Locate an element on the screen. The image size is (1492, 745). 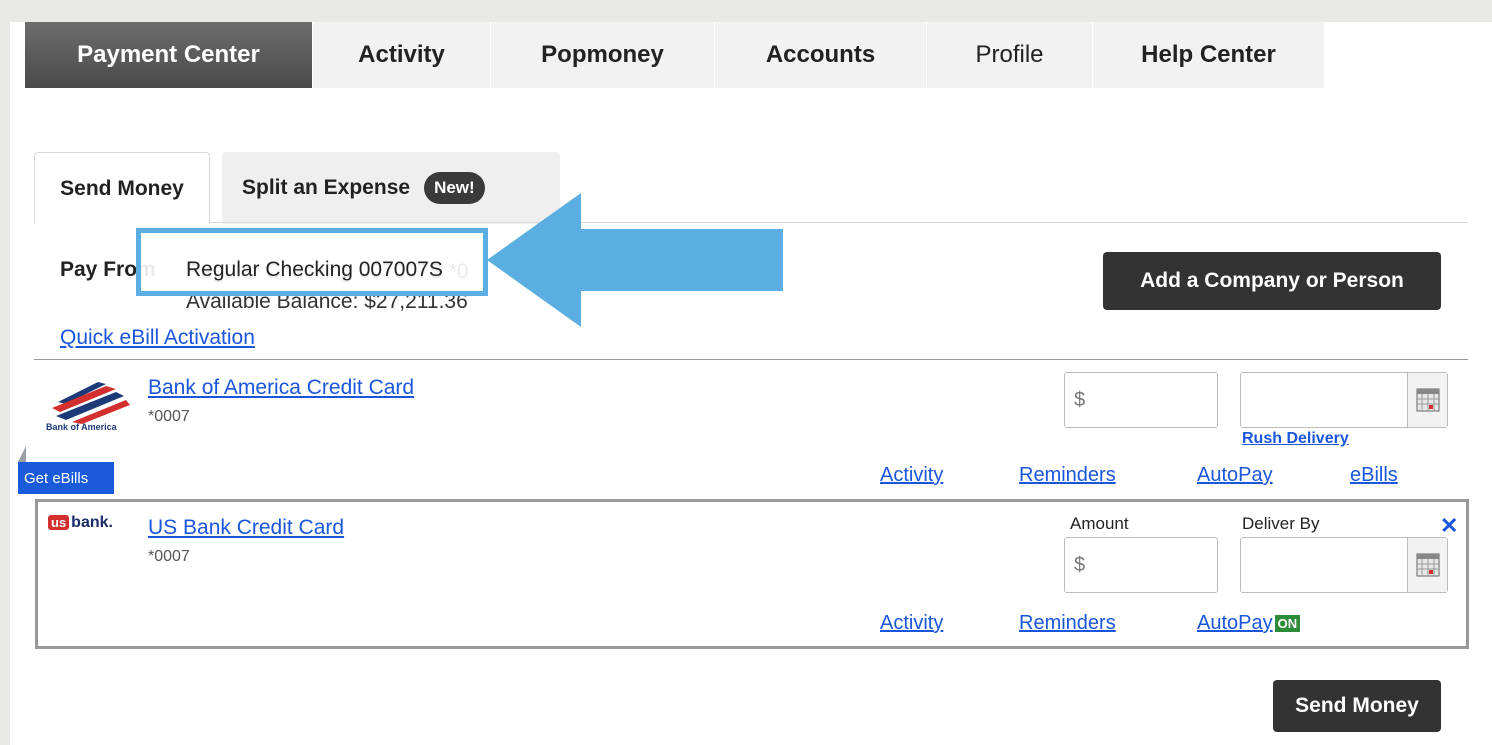
payee-boa-reminders-link: Reminders is located at coordinates (1067, 475).